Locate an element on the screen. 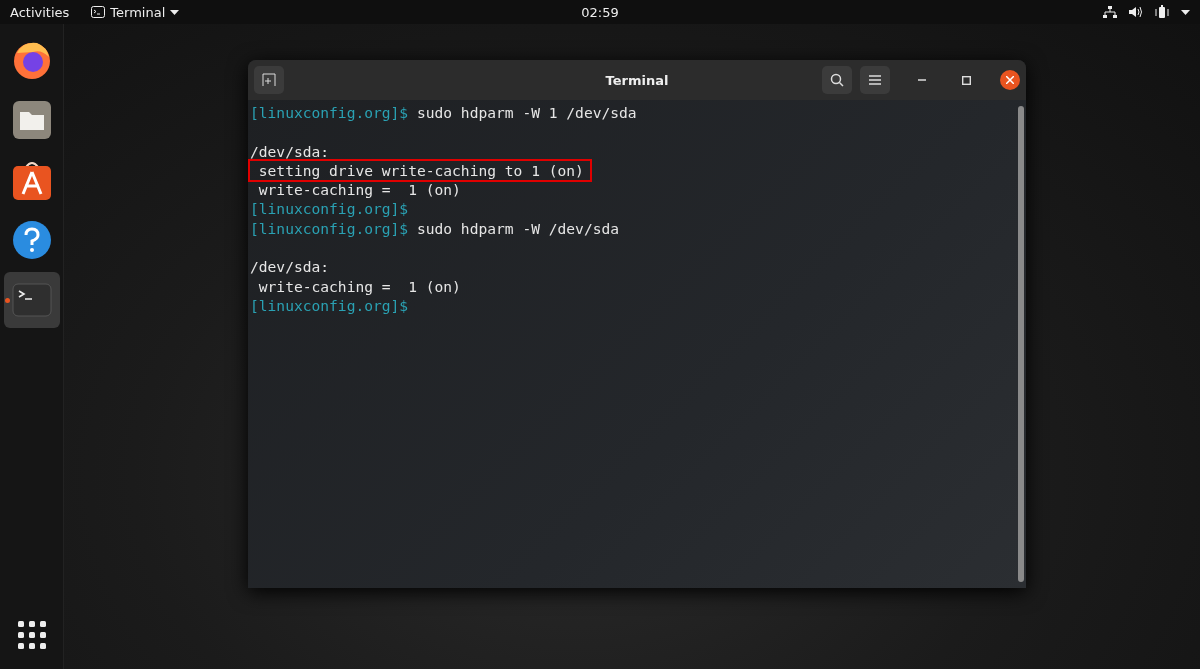 This screenshot has height=669, width=1200. network-icon is located at coordinates (1110, 12).